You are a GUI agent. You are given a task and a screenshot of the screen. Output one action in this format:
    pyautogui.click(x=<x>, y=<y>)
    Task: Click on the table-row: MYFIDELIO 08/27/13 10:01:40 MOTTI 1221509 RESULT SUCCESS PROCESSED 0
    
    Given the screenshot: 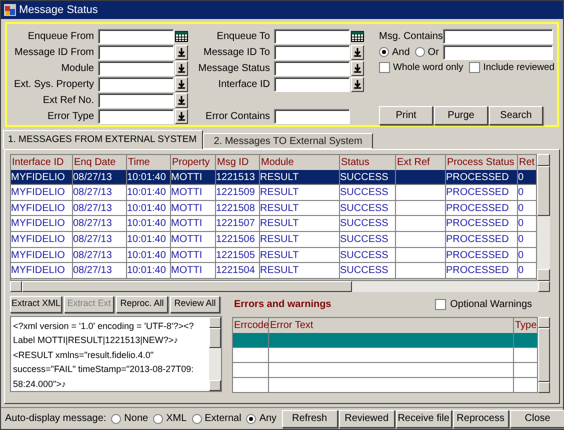 What is the action you would take?
    pyautogui.click(x=273, y=193)
    